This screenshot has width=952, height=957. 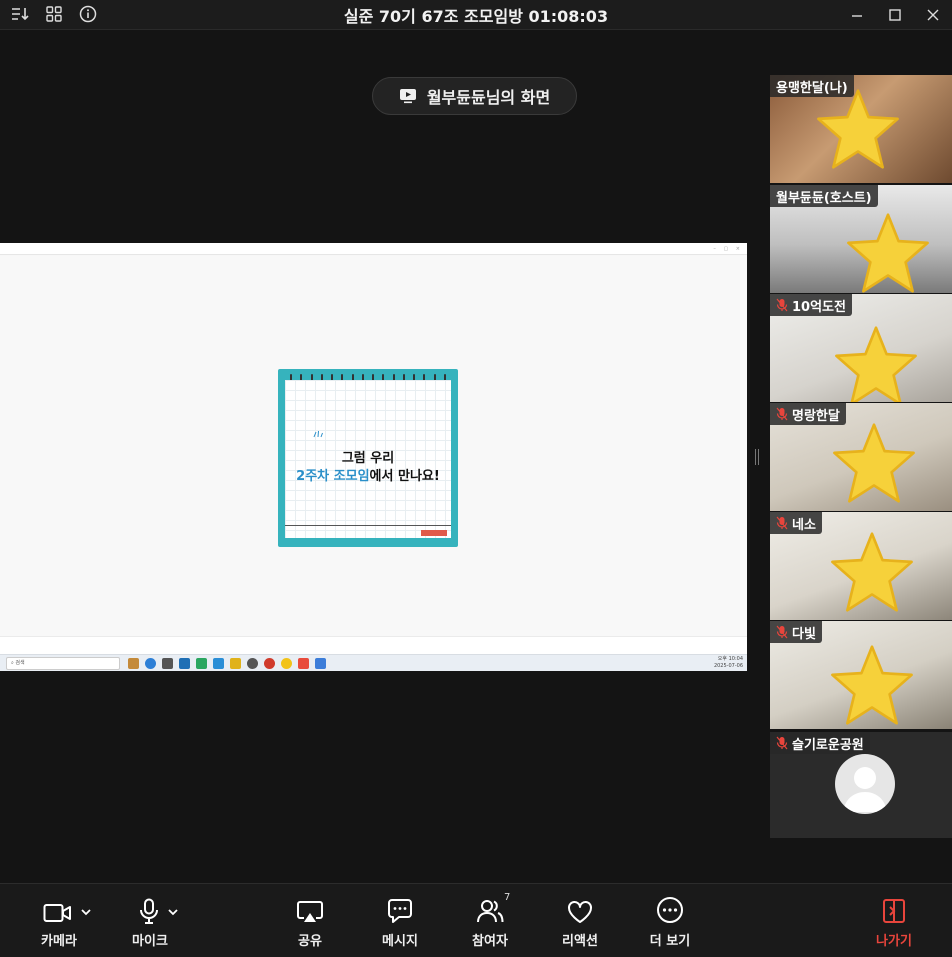 What do you see at coordinates (670, 941) in the screenshot?
I see `more-label: 더 보기` at bounding box center [670, 941].